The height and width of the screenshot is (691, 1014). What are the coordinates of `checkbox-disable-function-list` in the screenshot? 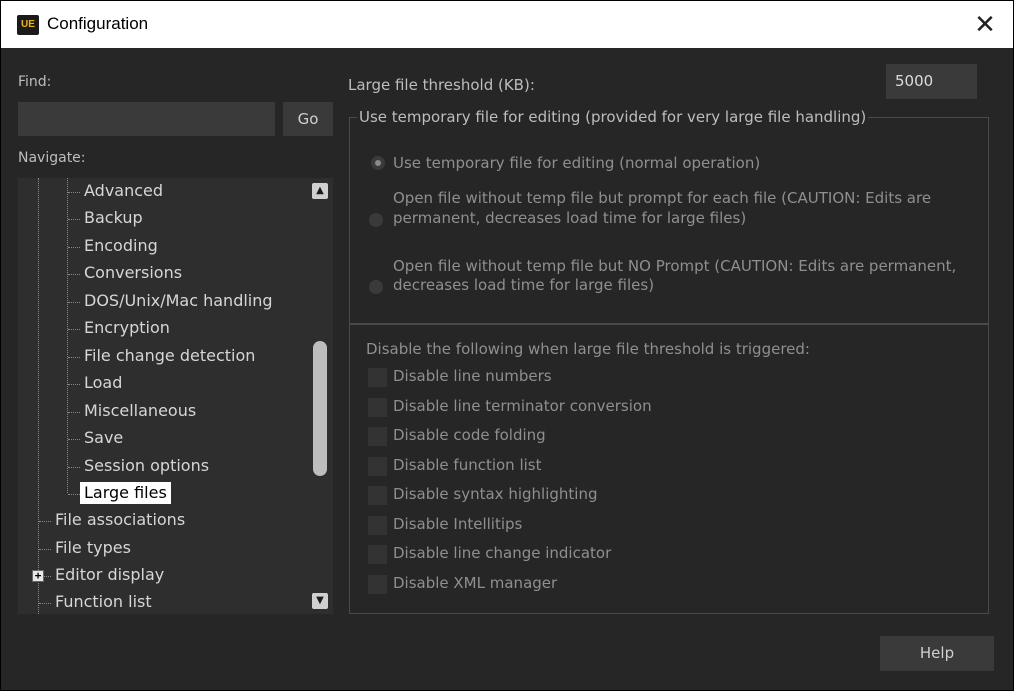 It's located at (377, 466).